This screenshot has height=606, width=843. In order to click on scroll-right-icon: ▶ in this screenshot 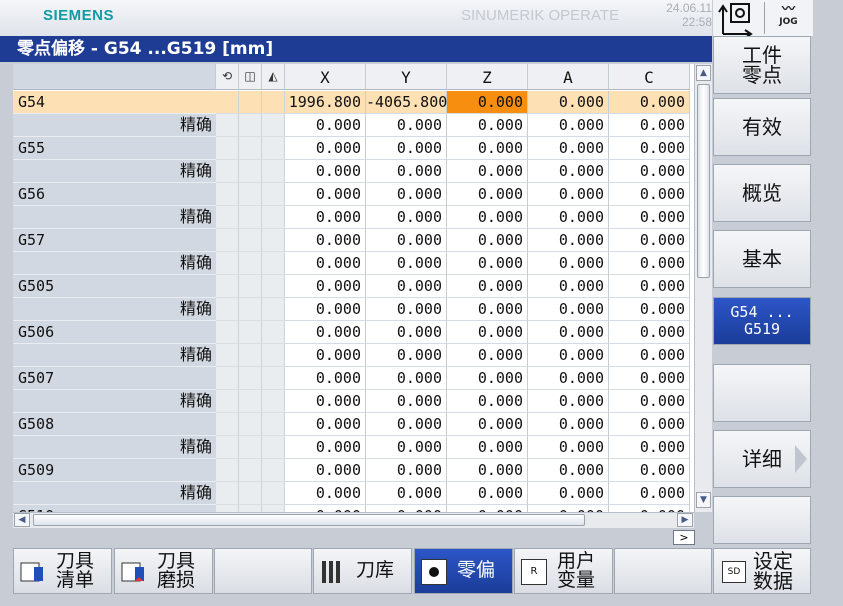, I will do `click(685, 520)`.